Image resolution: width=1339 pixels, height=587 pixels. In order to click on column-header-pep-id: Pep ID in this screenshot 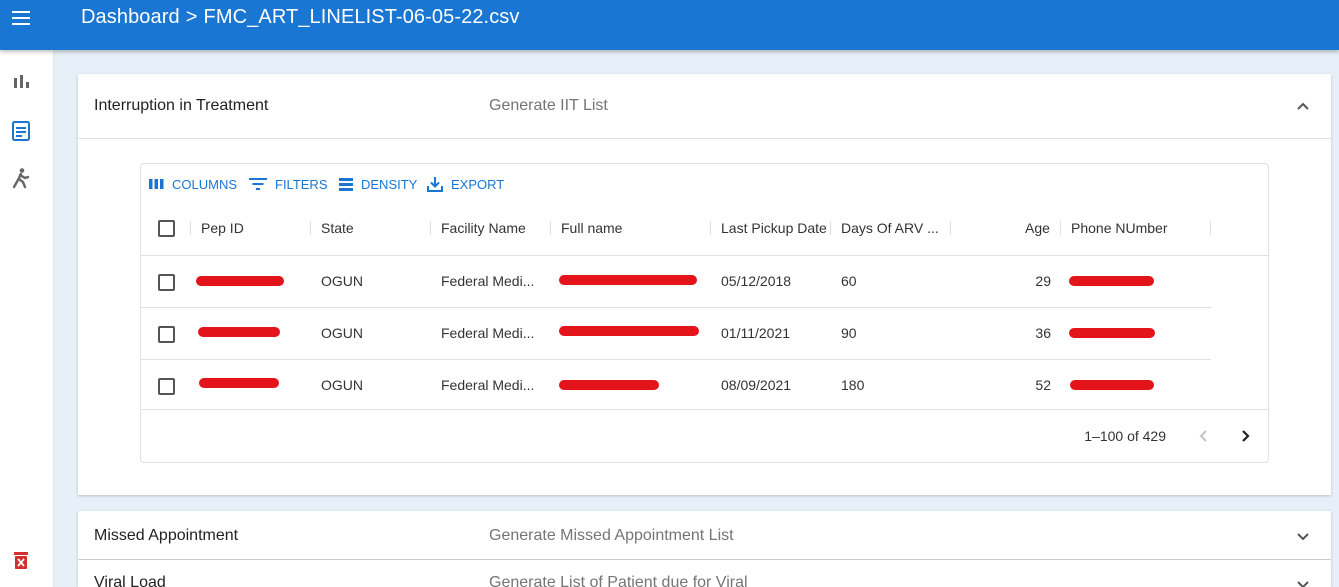, I will do `click(222, 228)`.